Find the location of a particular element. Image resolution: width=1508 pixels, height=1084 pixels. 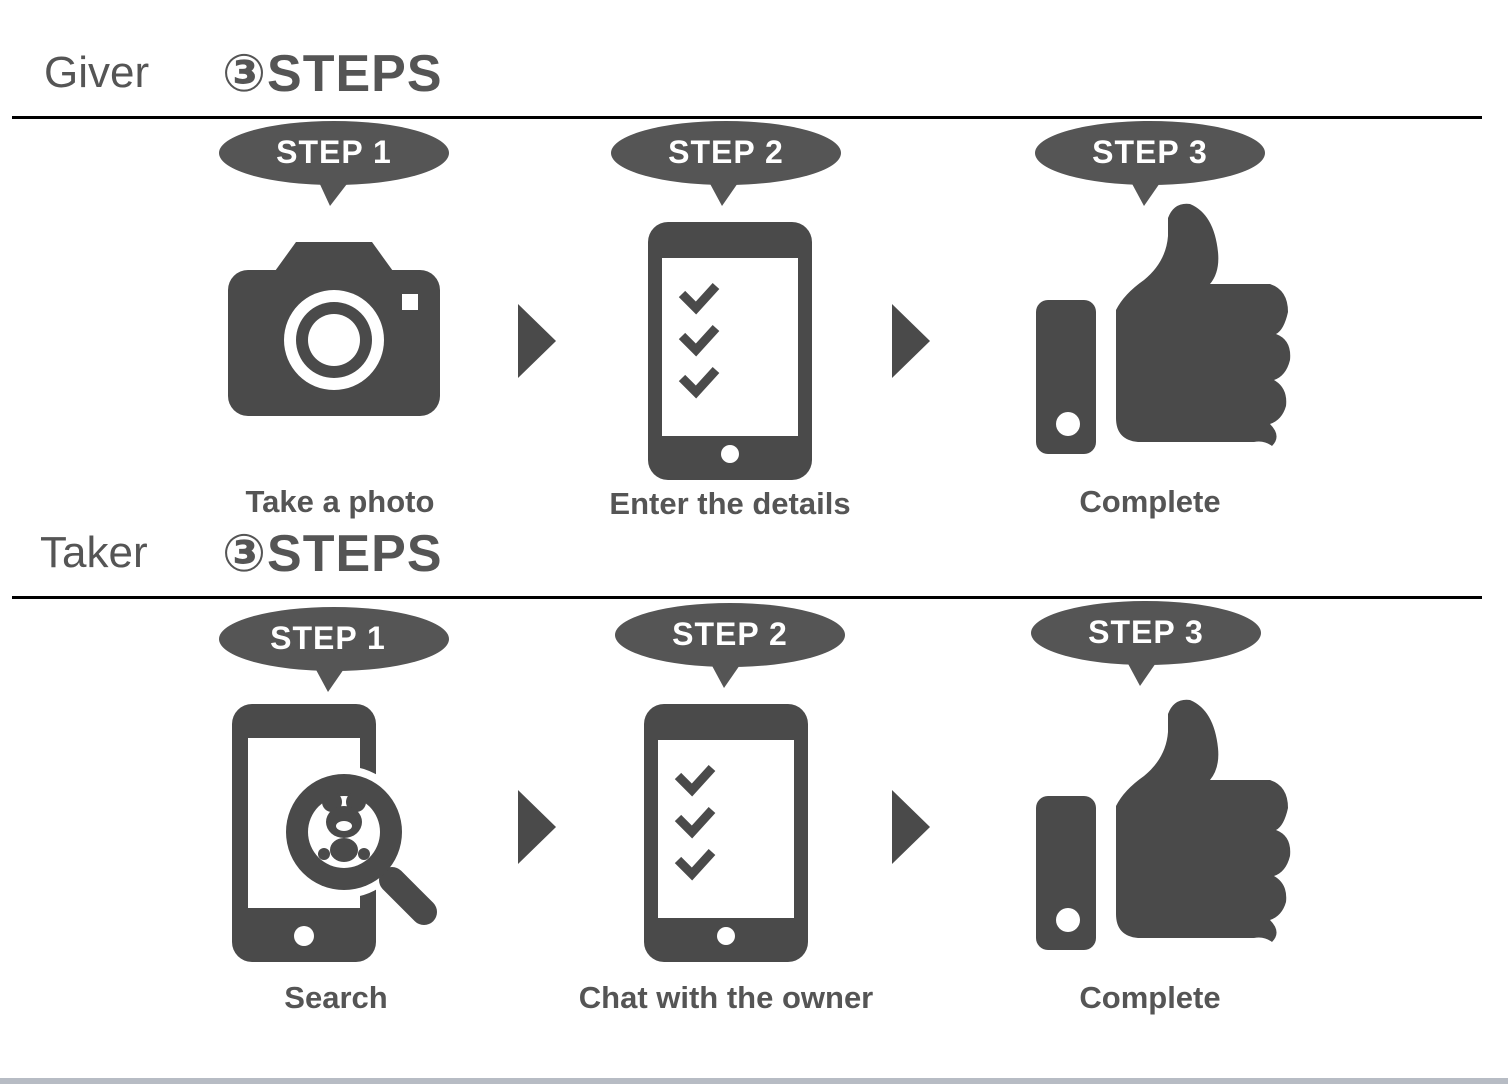

taker-step3-caption: Complete is located at coordinates (1150, 997).